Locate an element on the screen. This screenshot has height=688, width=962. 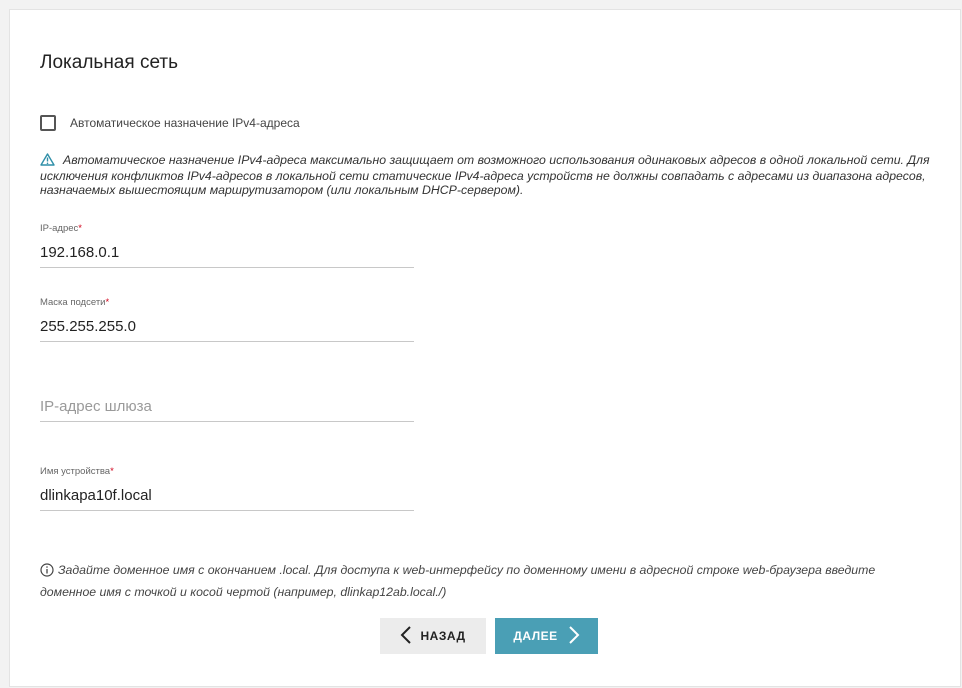
back-button: НАЗАД is located at coordinates (433, 636).